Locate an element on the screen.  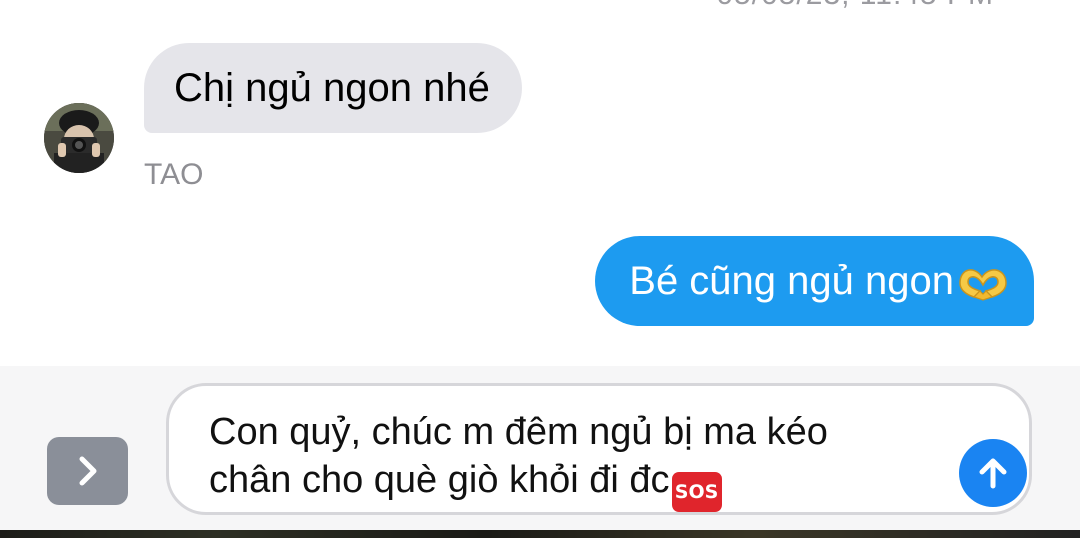
sender-avatar is located at coordinates (79, 138).